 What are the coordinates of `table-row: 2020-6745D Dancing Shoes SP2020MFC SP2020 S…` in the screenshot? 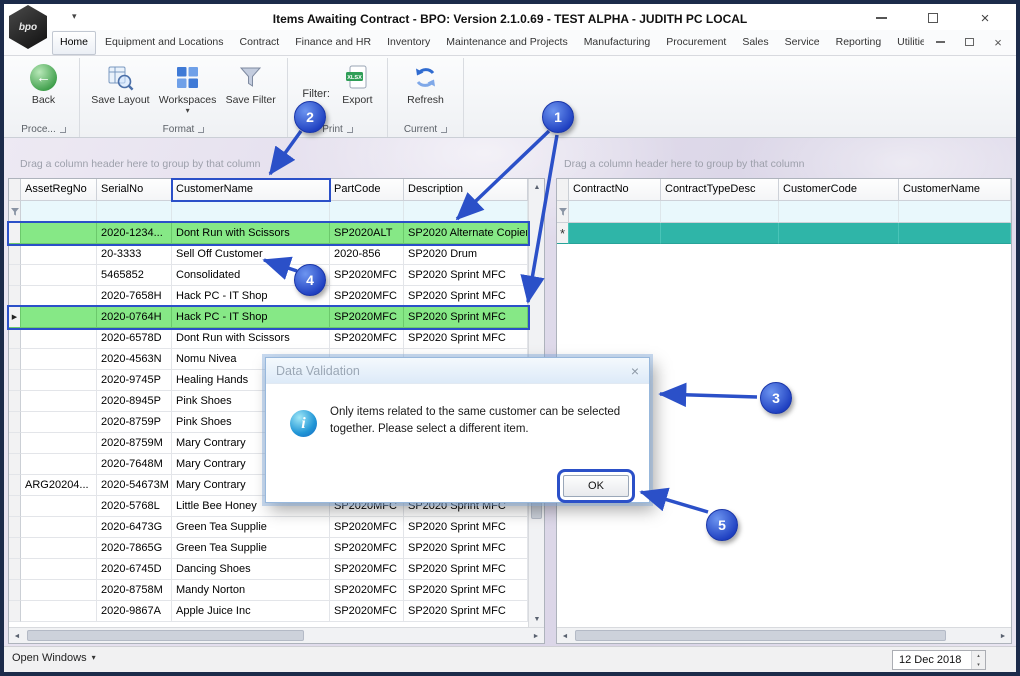 It's located at (268, 569).